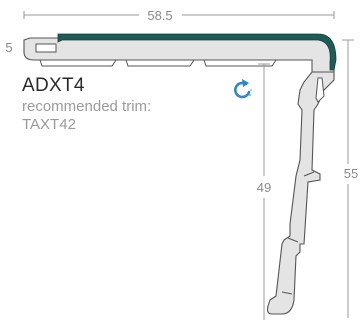  I want to click on inner-height-label: 49, so click(264, 187).